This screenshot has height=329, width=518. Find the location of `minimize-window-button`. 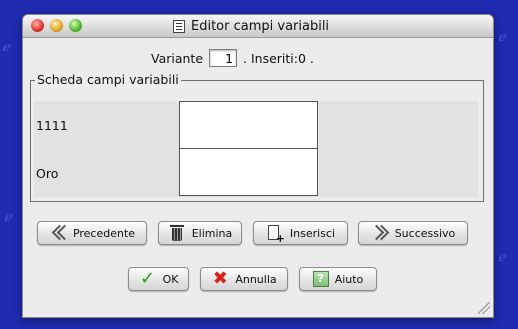

minimize-window-button is located at coordinates (56, 25).